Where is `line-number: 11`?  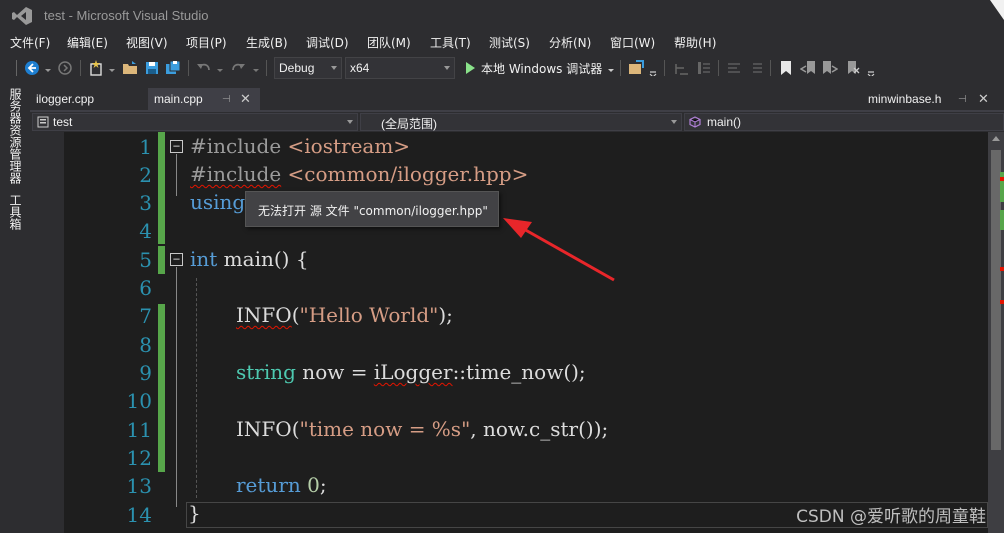
line-number: 11 is located at coordinates (139, 430).